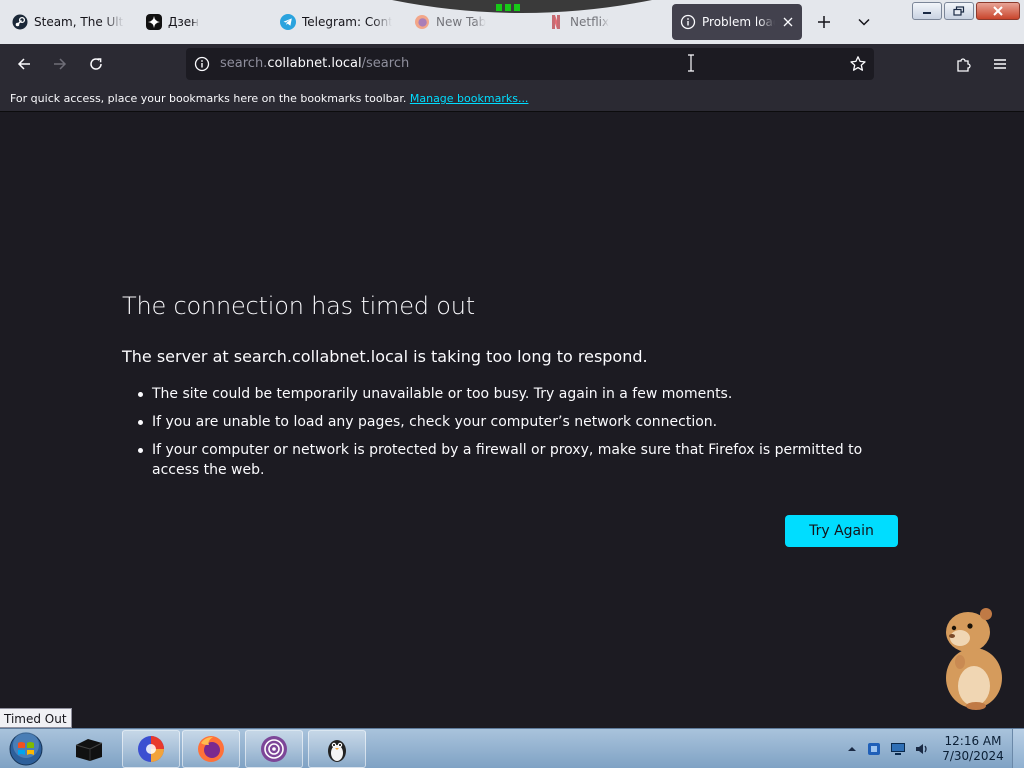 The image size is (1024, 768). I want to click on restore-icon, so click(959, 11).